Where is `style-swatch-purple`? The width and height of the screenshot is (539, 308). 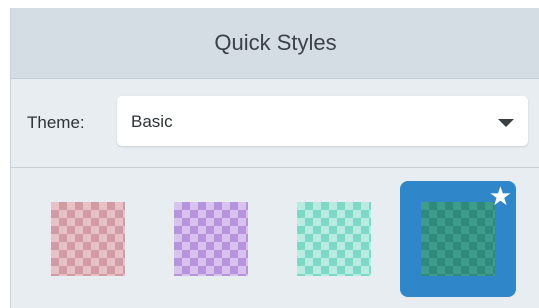
style-swatch-purple is located at coordinates (211, 239).